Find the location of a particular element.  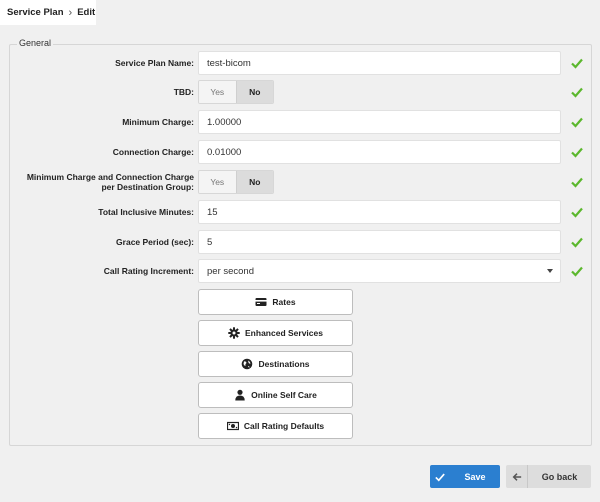

online-self-care-button: Online Self Care is located at coordinates (275, 395).